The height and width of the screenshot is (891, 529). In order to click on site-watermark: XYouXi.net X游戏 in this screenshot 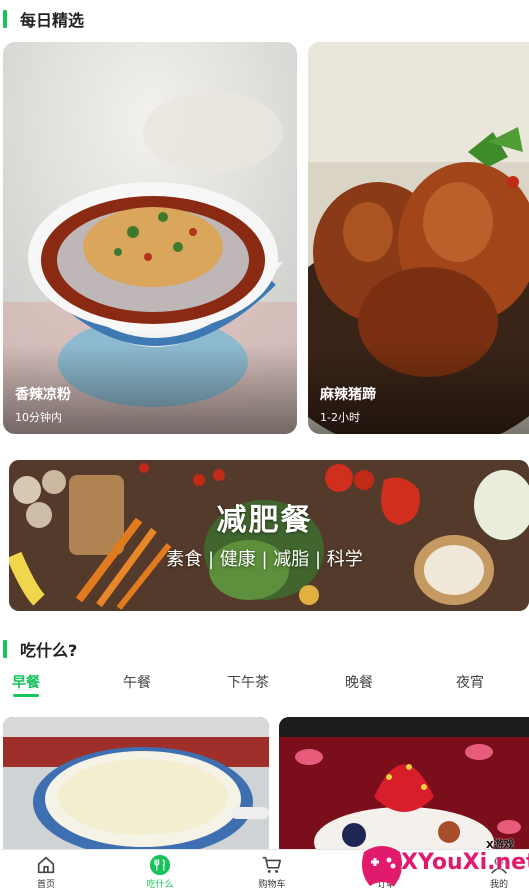, I will do `click(443, 863)`.